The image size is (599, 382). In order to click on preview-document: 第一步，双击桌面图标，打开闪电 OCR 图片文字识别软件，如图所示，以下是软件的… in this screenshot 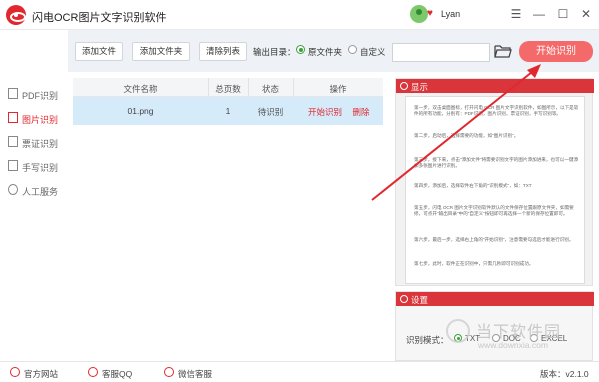, I will do `click(495, 190)`.